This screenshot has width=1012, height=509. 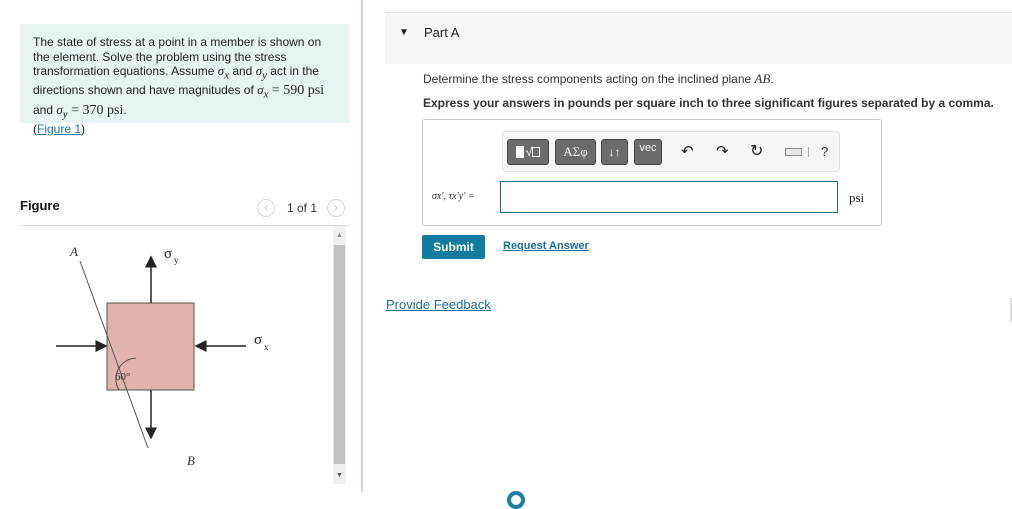 I want to click on figure-heading: Figure, so click(x=40, y=205).